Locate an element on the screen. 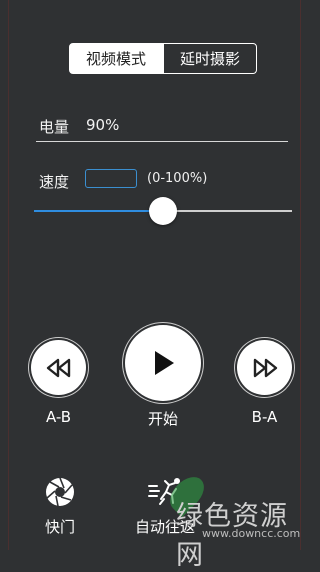  speed-input is located at coordinates (111, 178).